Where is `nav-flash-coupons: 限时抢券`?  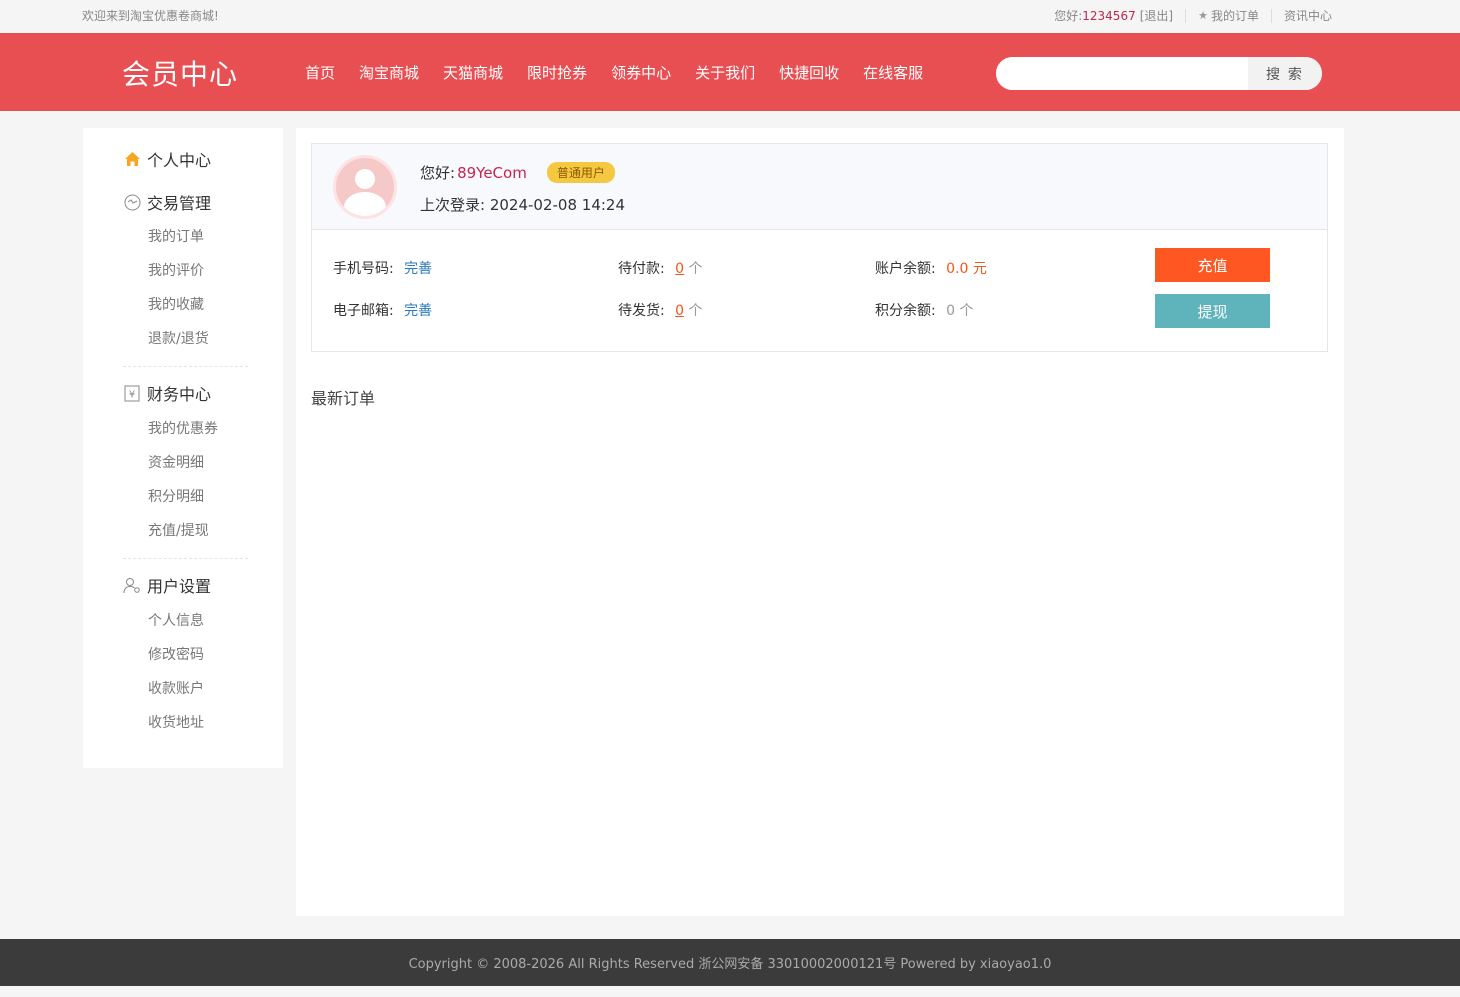
nav-flash-coupons: 限时抢券 is located at coordinates (557, 72).